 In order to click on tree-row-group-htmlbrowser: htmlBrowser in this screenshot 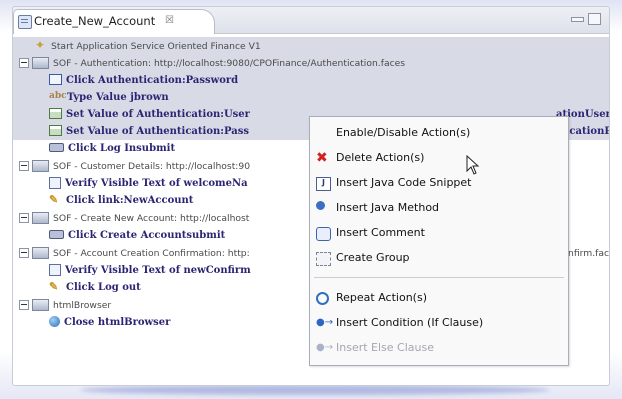, I will do `click(65, 305)`.